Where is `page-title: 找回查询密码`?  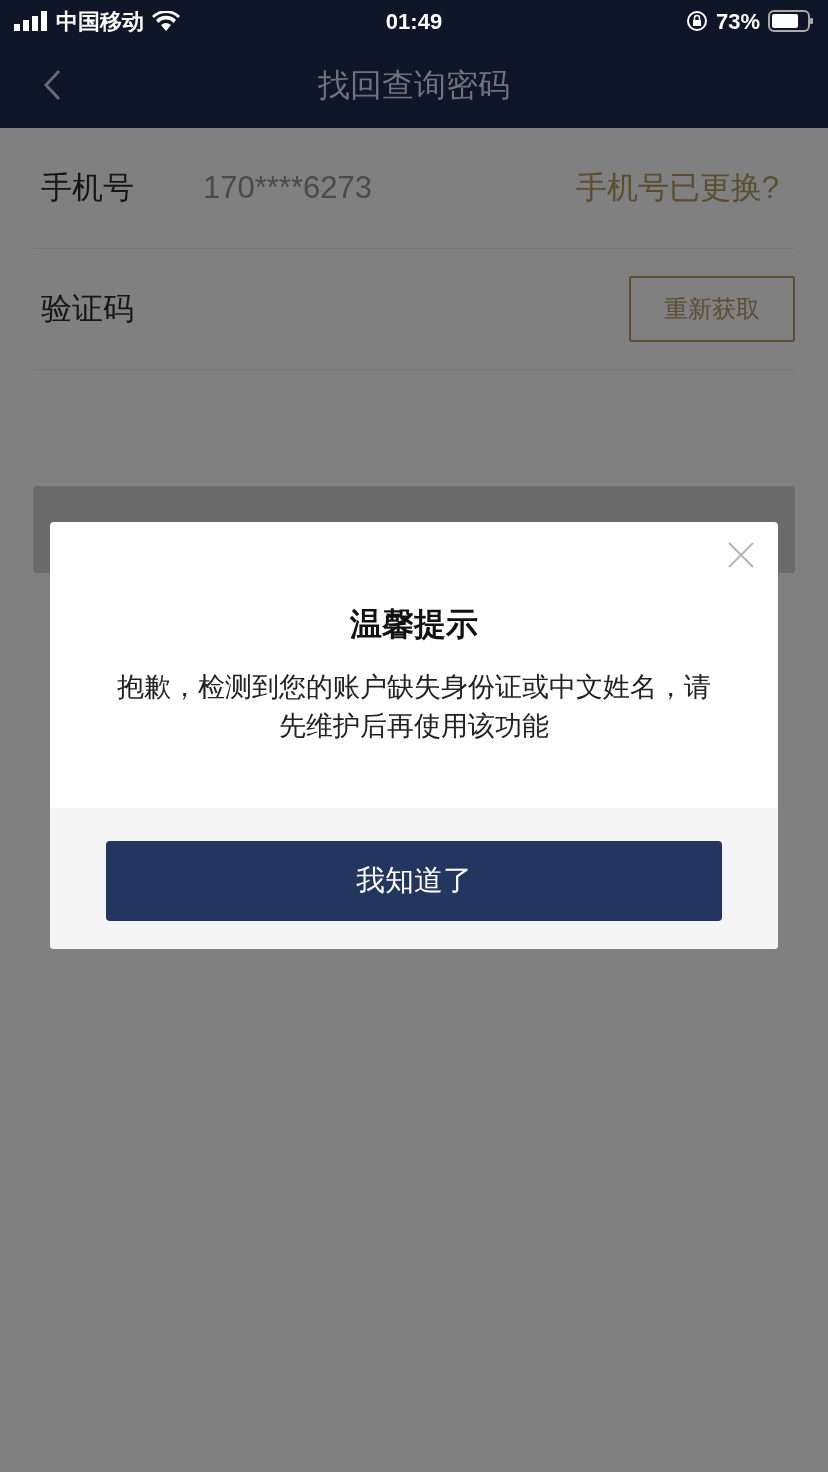 page-title: 找回查询密码 is located at coordinates (414, 85).